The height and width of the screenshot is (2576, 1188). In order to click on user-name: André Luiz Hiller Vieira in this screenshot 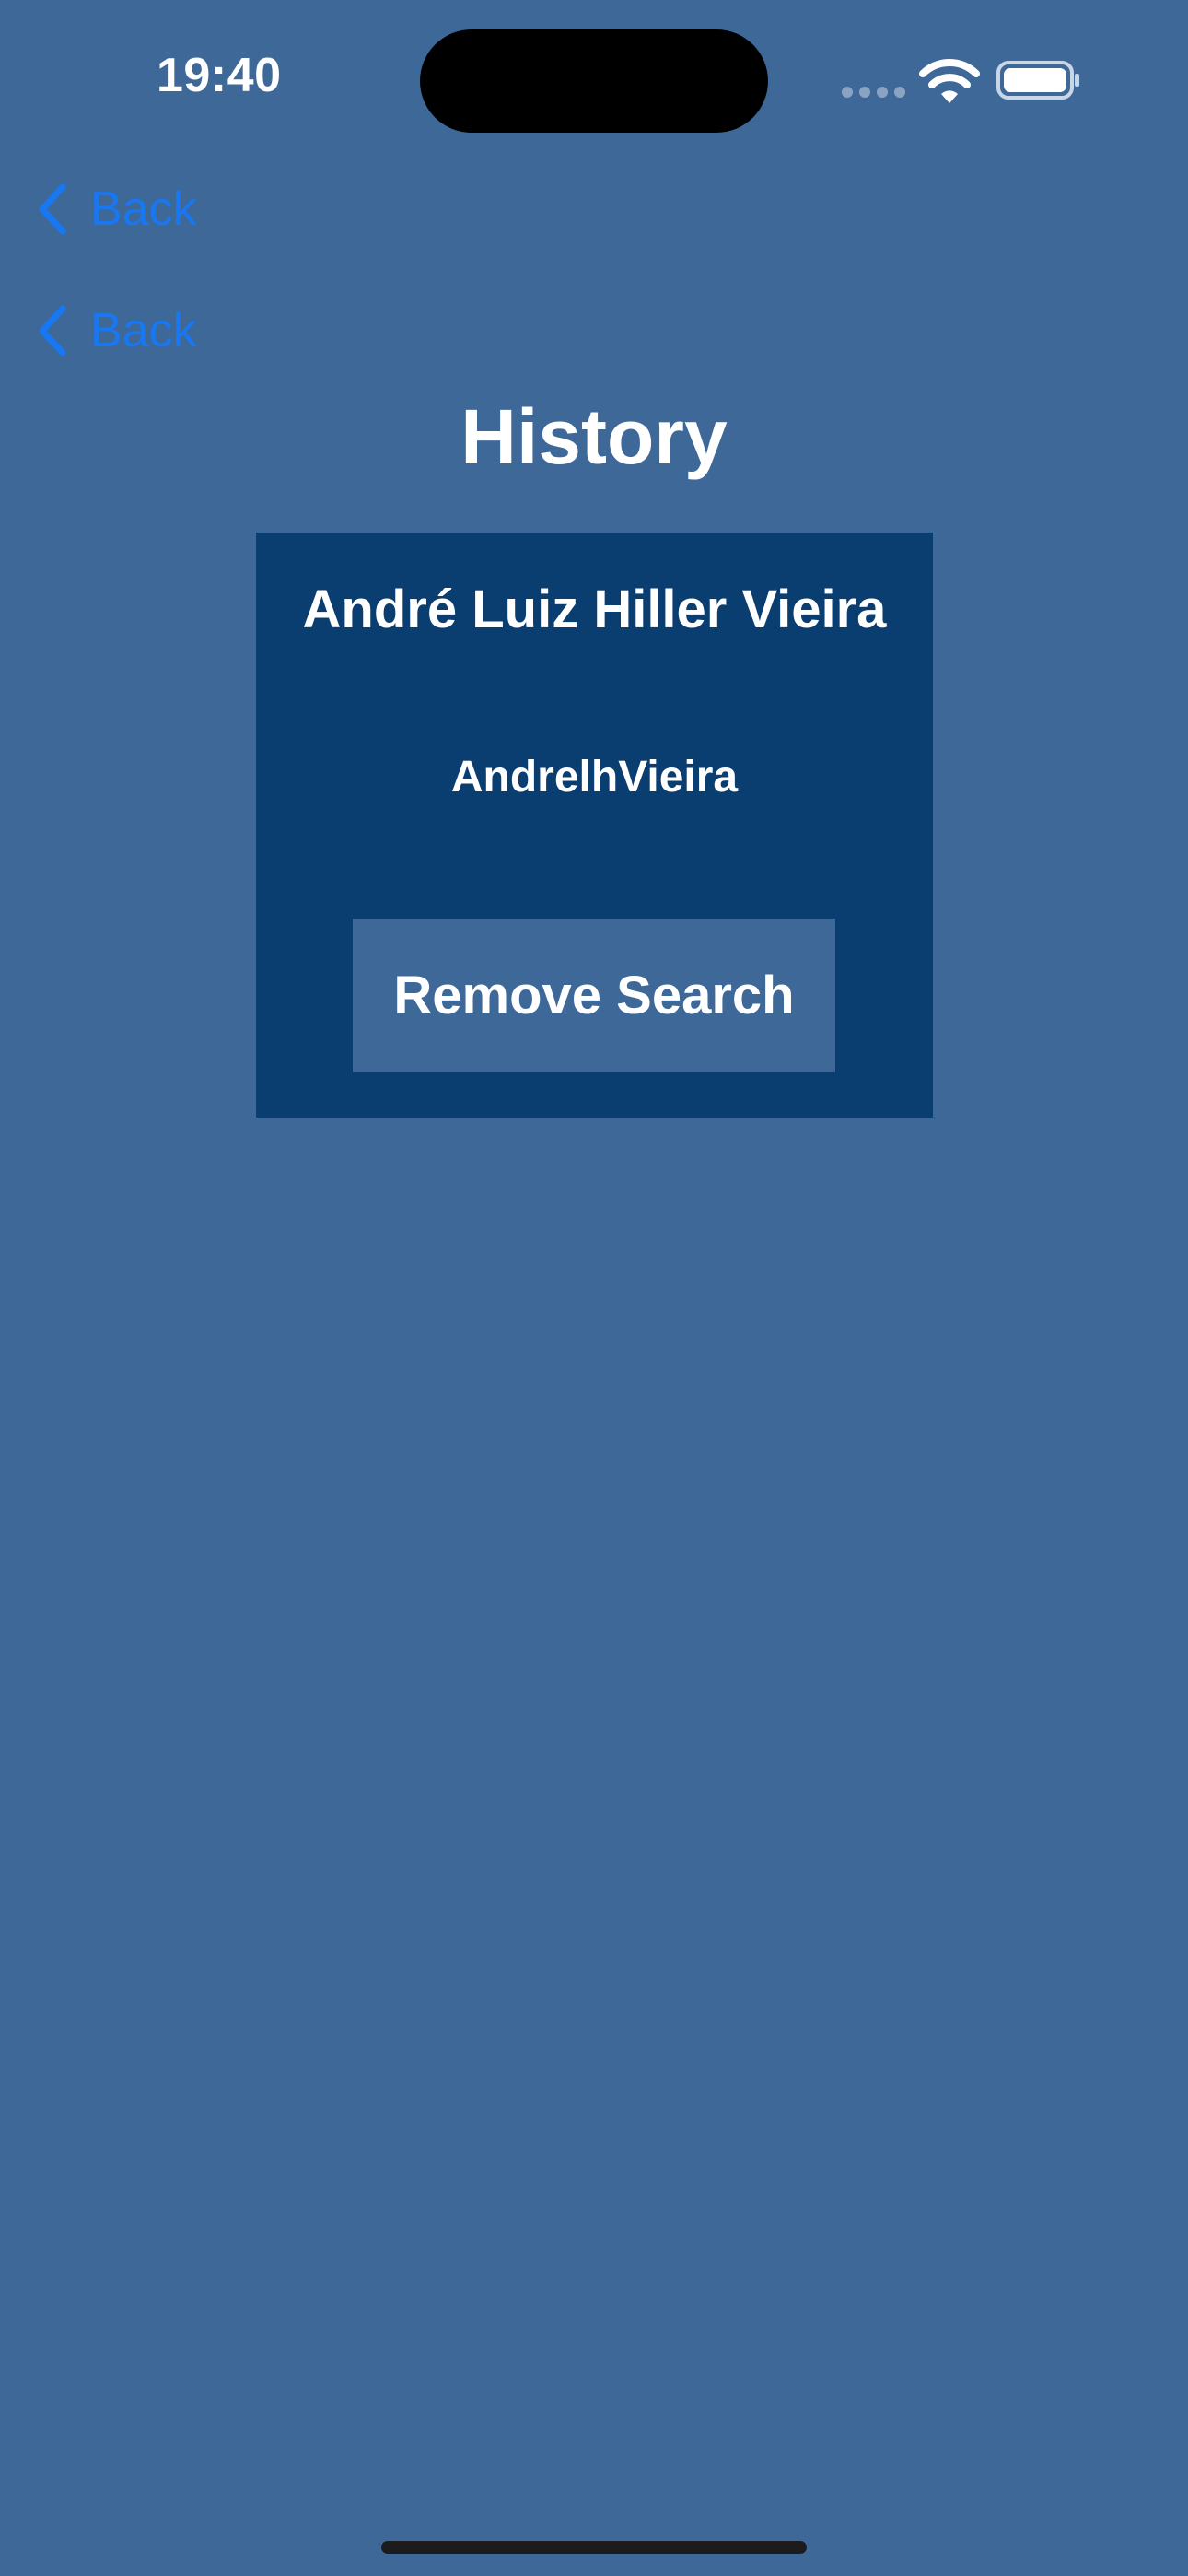, I will do `click(594, 609)`.